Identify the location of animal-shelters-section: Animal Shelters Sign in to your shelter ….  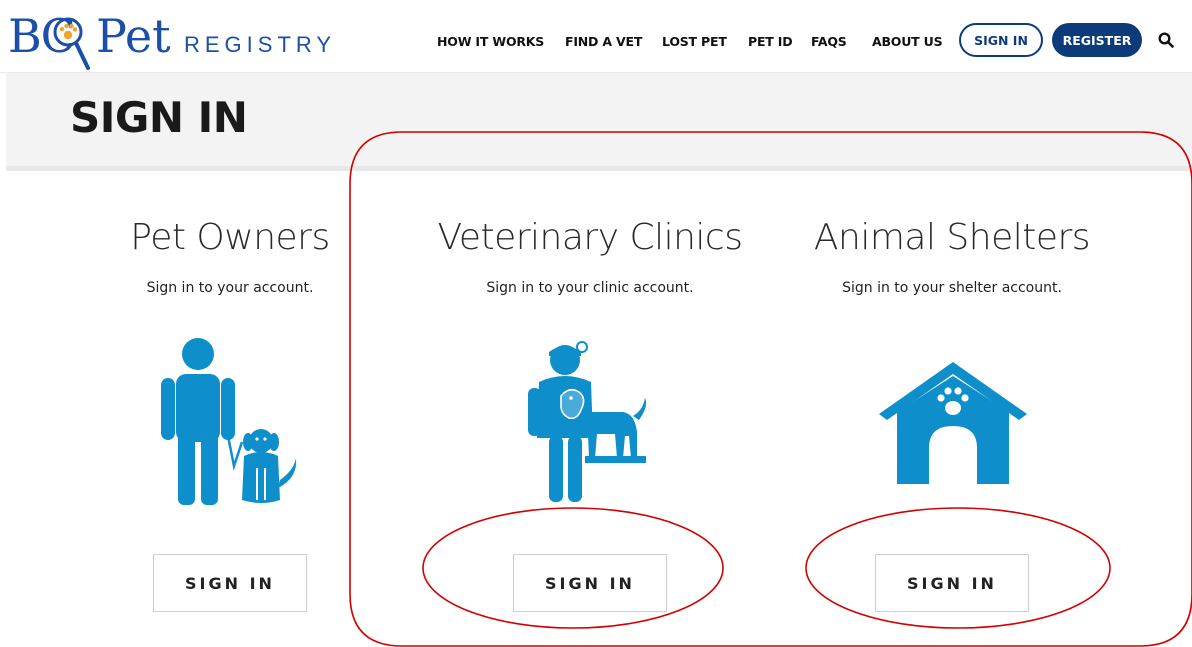
(952, 255).